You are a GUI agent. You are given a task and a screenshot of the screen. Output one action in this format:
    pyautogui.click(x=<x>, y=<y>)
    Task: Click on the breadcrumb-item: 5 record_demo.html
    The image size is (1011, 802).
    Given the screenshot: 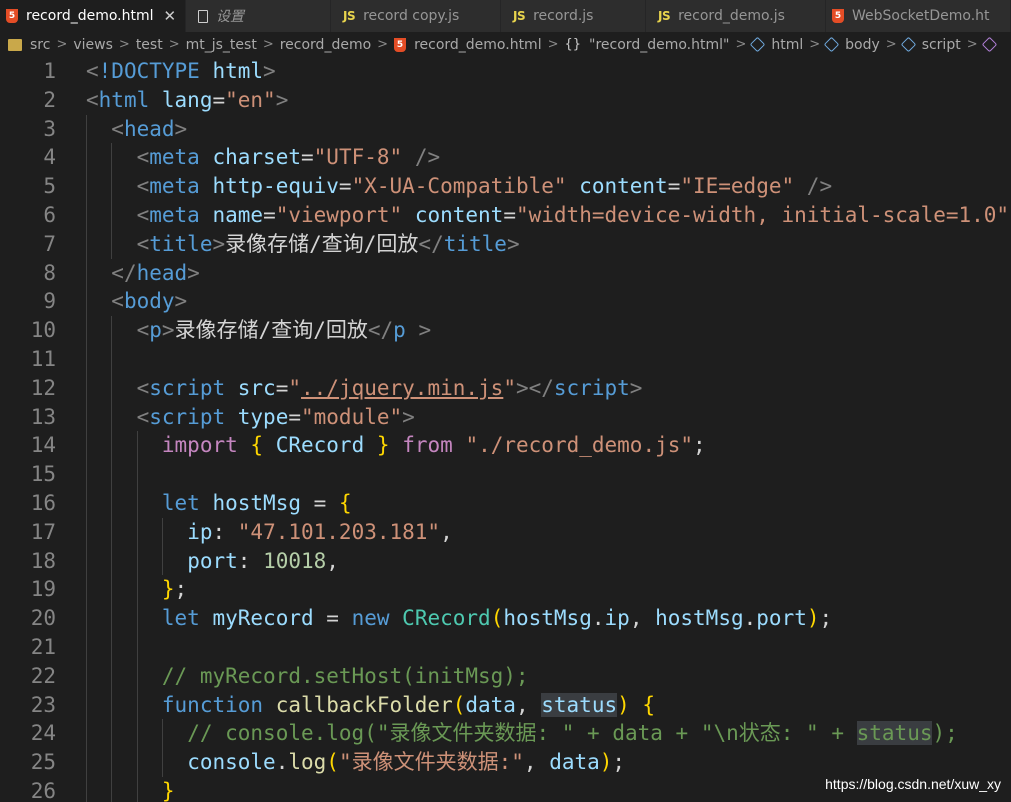 What is the action you would take?
    pyautogui.click(x=468, y=45)
    